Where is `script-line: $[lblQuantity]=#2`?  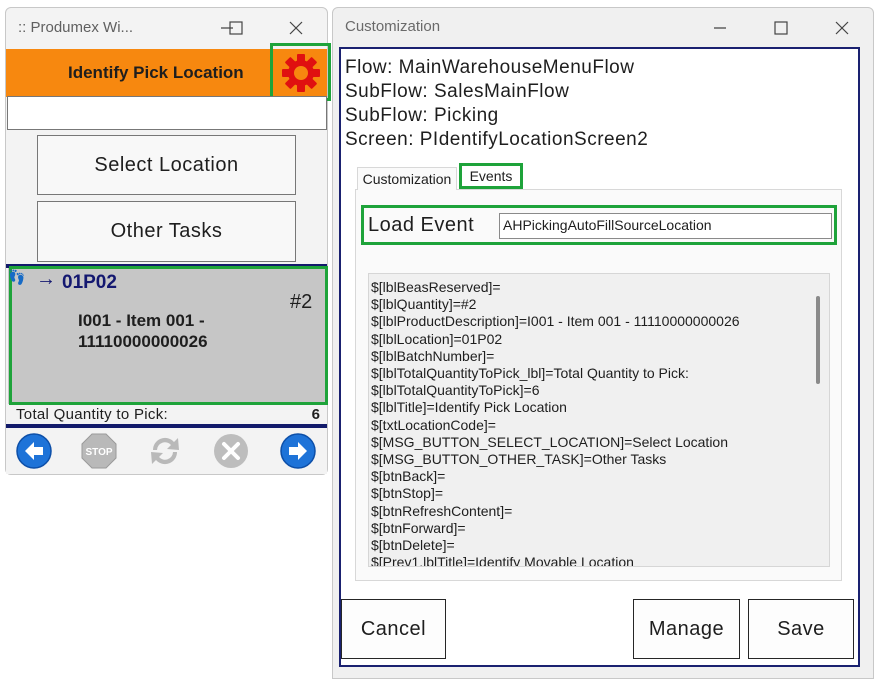
script-line: $[lblQuantity]=#2 is located at coordinates (424, 304).